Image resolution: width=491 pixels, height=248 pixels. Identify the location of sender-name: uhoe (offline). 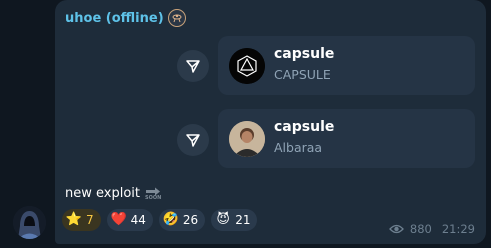
(114, 18).